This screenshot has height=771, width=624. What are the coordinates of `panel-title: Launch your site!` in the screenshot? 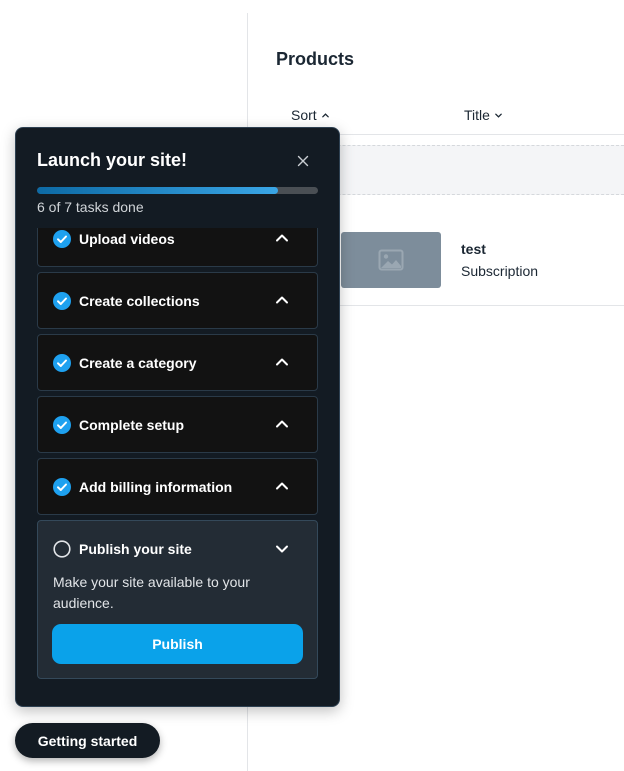 It's located at (112, 160).